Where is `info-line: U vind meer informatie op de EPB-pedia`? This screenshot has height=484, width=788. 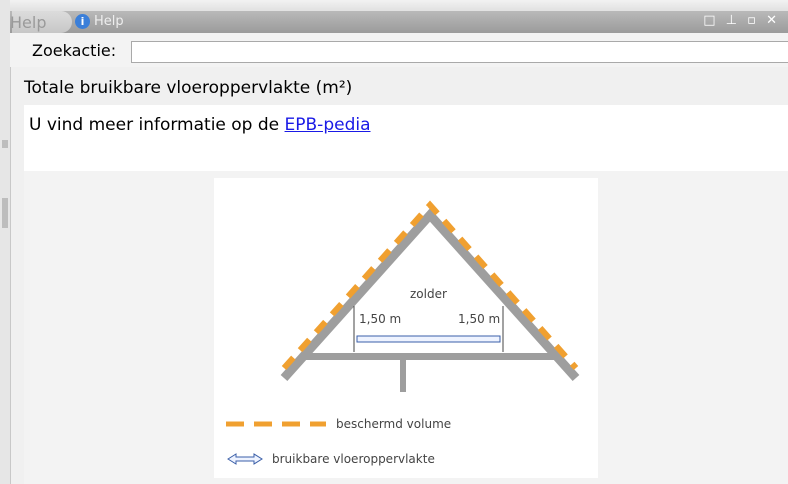
info-line: U vind meer informatie op de EPB-pedia is located at coordinates (200, 125).